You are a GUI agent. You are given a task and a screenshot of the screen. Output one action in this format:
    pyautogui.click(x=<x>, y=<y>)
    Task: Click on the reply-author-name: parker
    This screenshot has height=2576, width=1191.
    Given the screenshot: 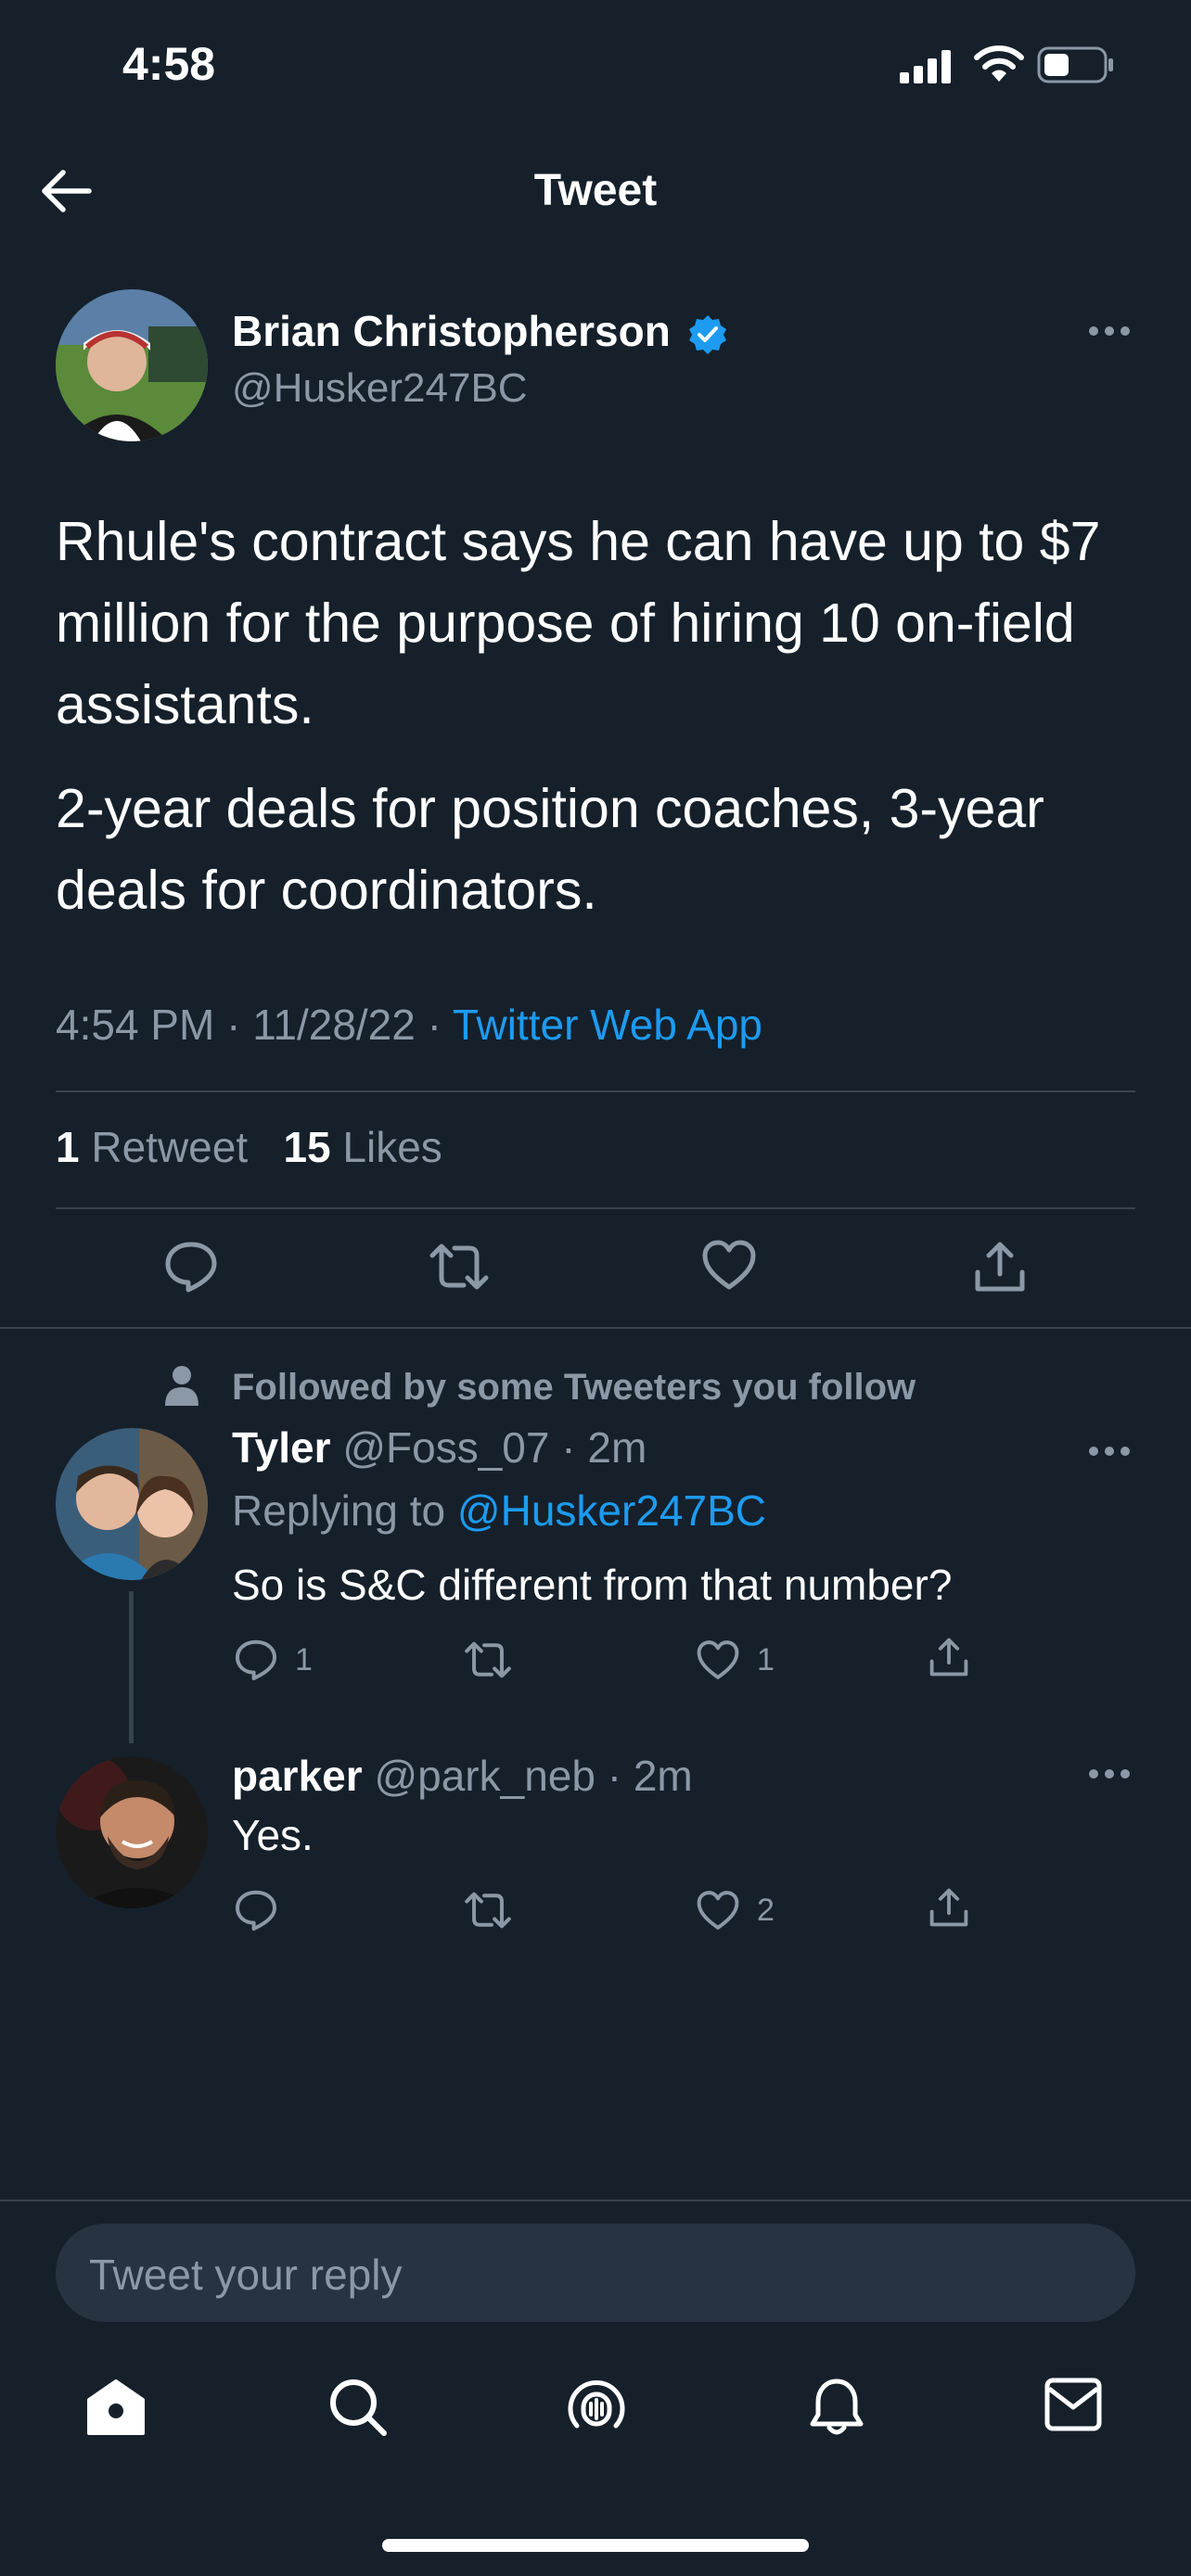 What is the action you would take?
    pyautogui.click(x=297, y=1776)
    